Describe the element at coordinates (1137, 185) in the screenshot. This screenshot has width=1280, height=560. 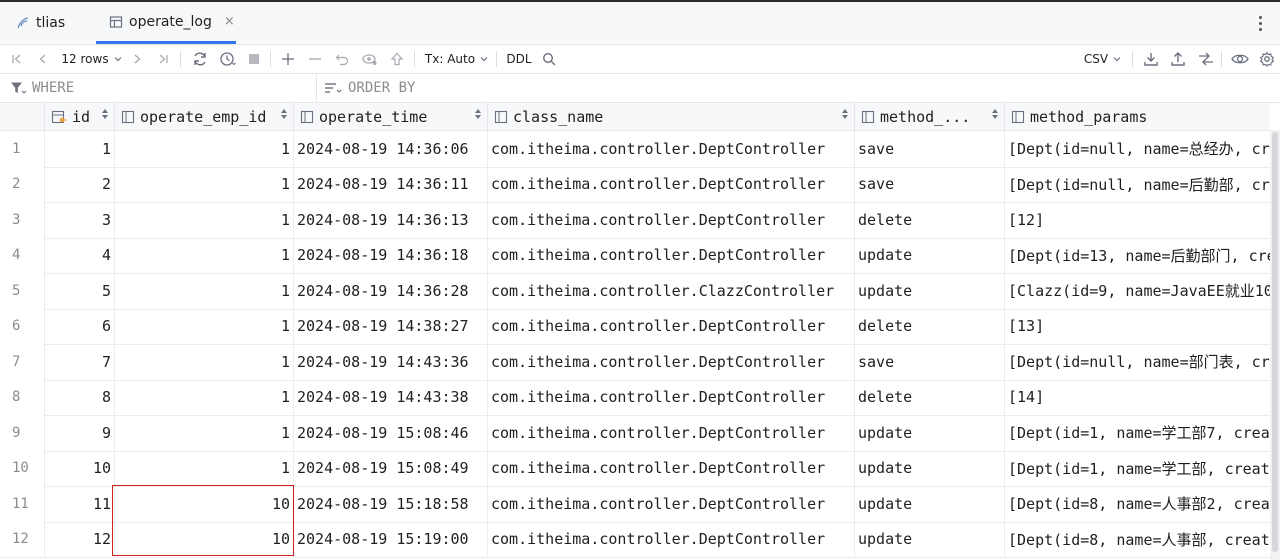
I see `cell-method-params: [Dept(id=null, name=后勤部, cre` at that location.